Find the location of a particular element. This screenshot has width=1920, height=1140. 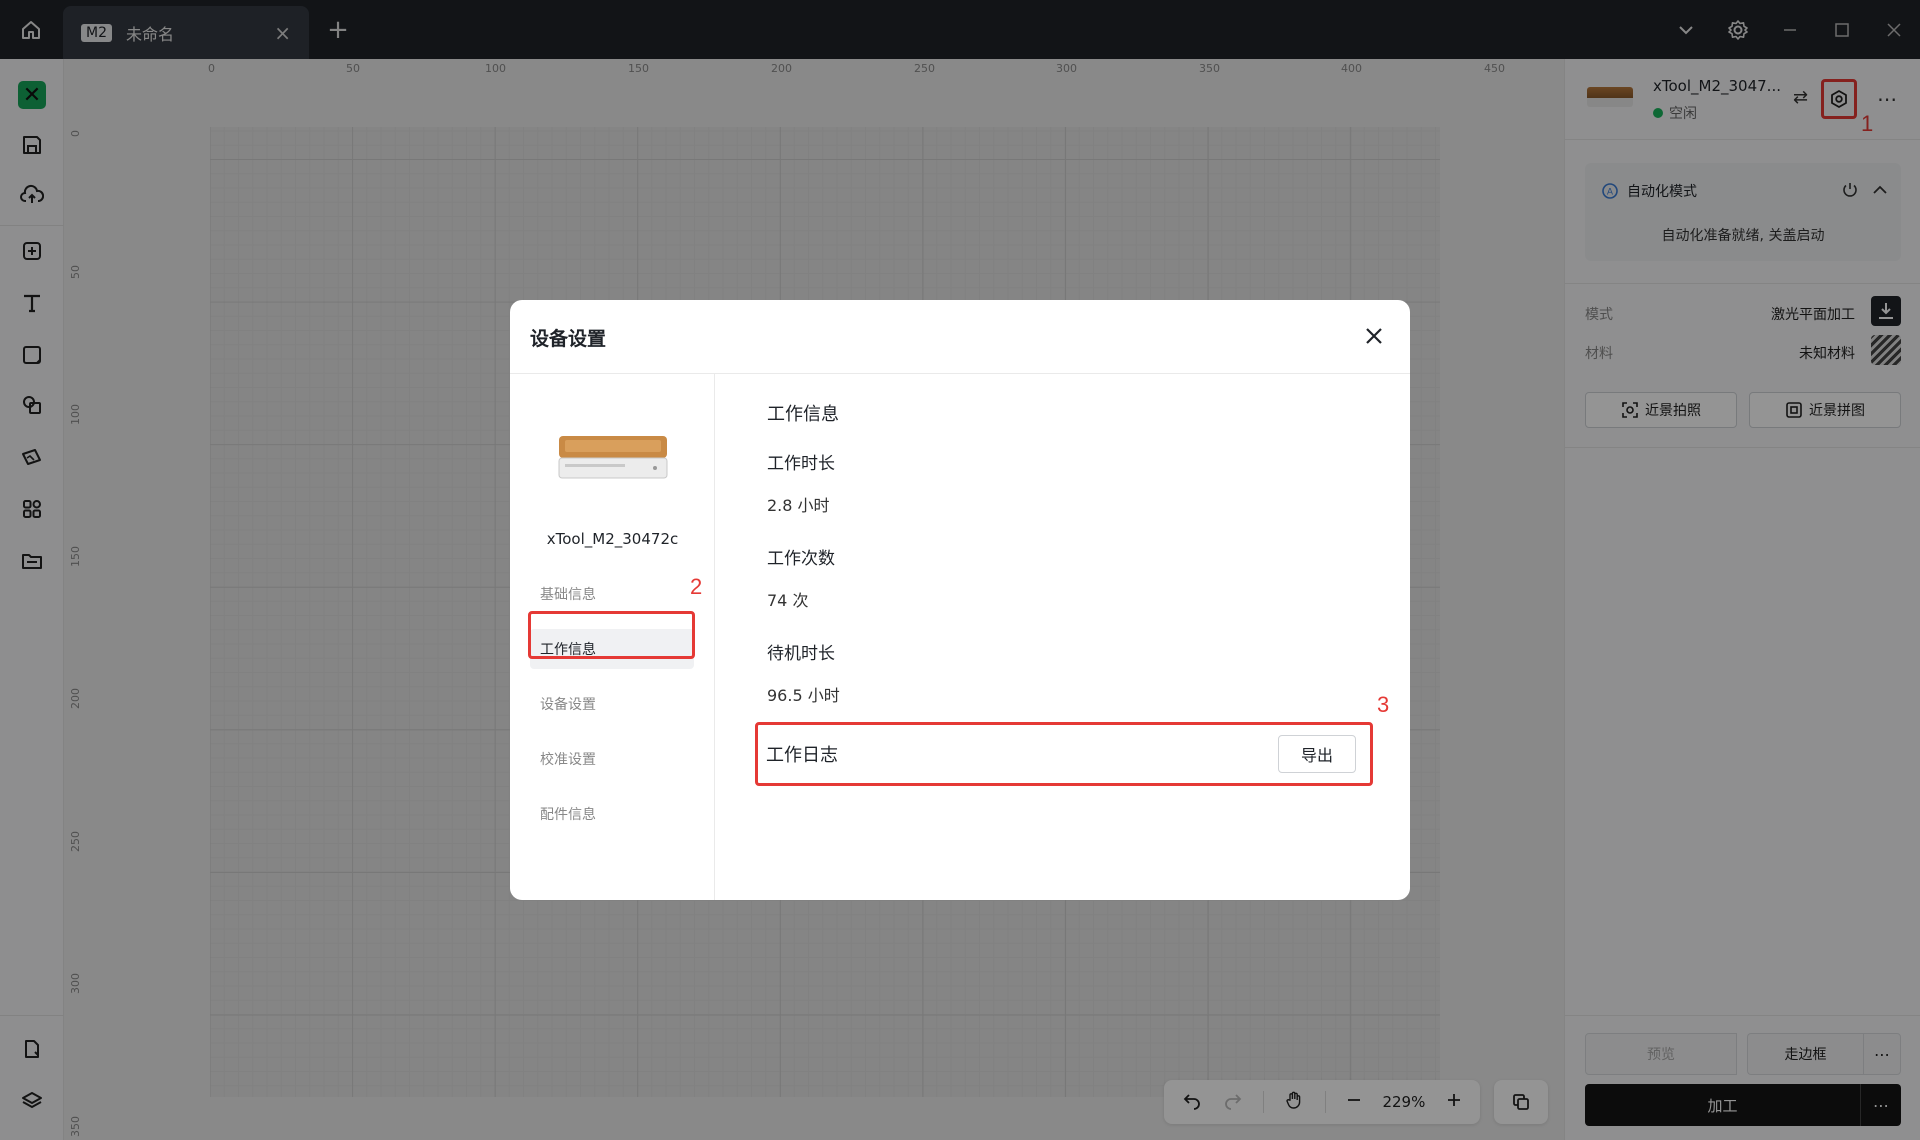

side-item-accessories: 配件信息 is located at coordinates (612, 814).